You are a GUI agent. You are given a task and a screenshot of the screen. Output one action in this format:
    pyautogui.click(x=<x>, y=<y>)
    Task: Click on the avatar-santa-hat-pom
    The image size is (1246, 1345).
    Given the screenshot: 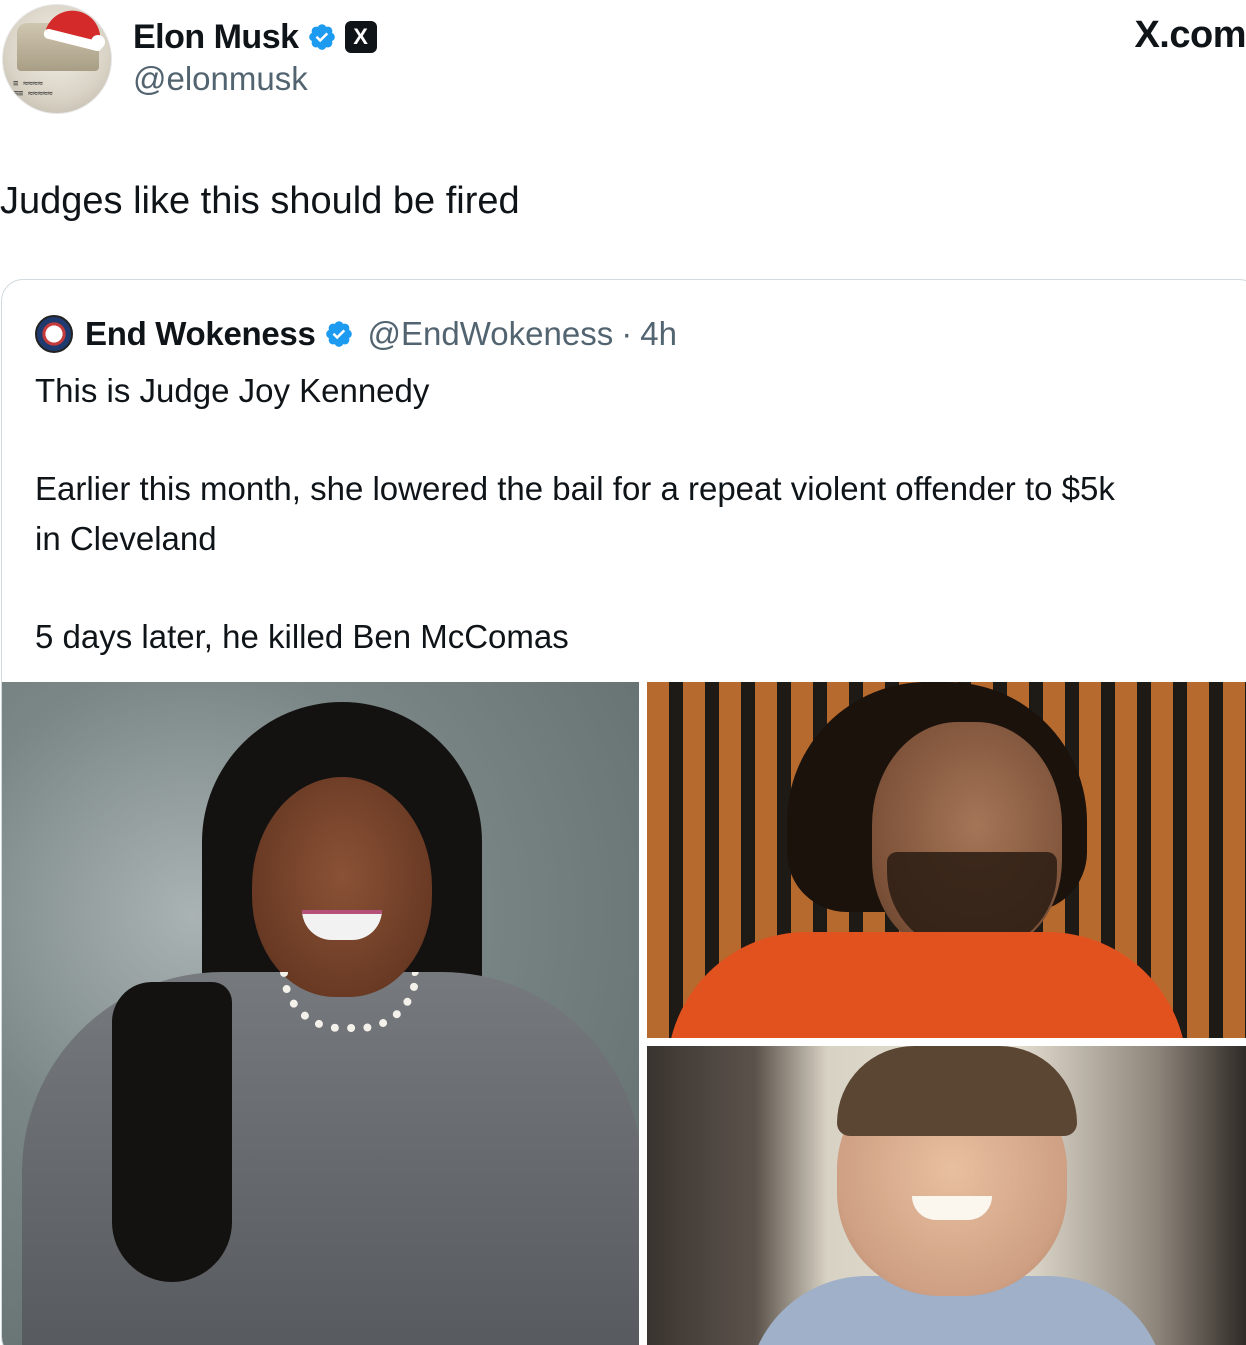 What is the action you would take?
    pyautogui.click(x=98, y=42)
    